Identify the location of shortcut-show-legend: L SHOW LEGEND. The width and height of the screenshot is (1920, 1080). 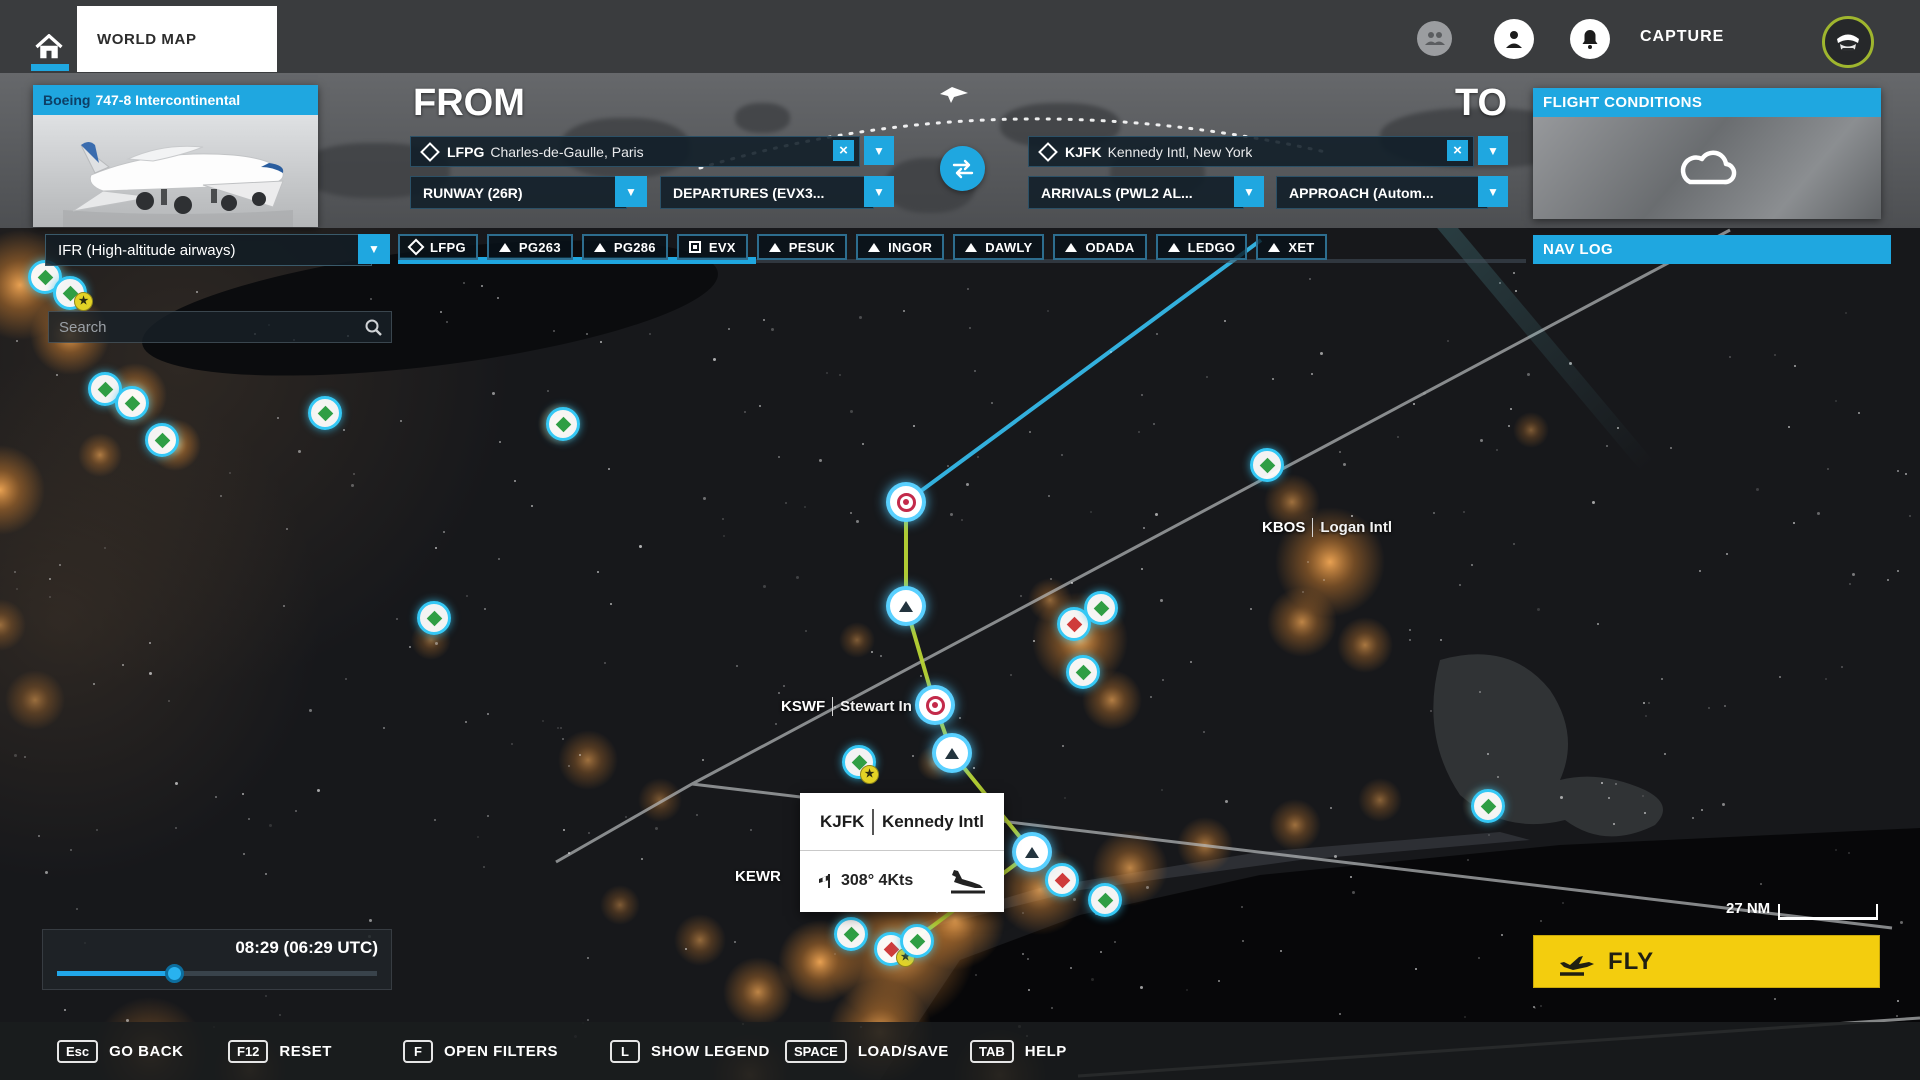
(690, 1051).